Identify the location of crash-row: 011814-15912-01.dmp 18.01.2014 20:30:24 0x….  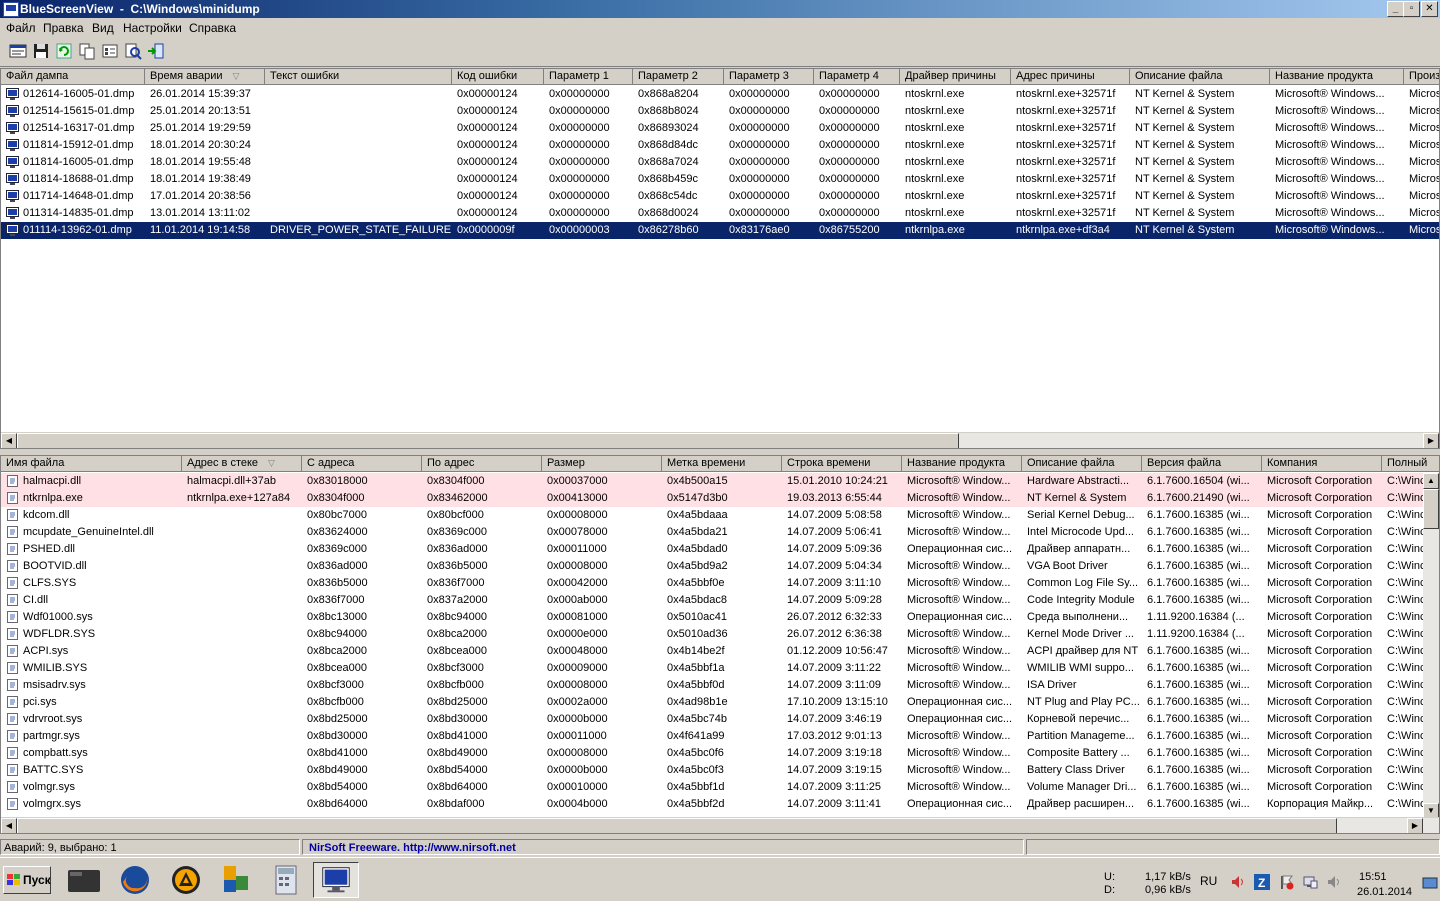
(720, 145).